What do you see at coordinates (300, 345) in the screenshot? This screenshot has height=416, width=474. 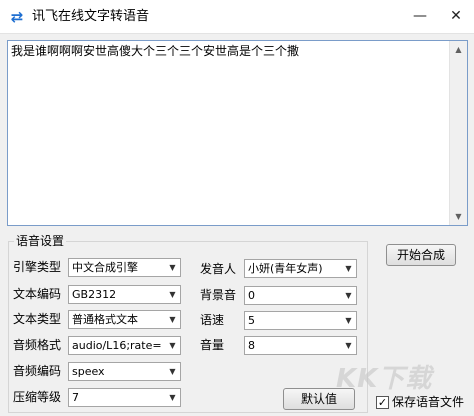 I see `volume-select: 8 ▼` at bounding box center [300, 345].